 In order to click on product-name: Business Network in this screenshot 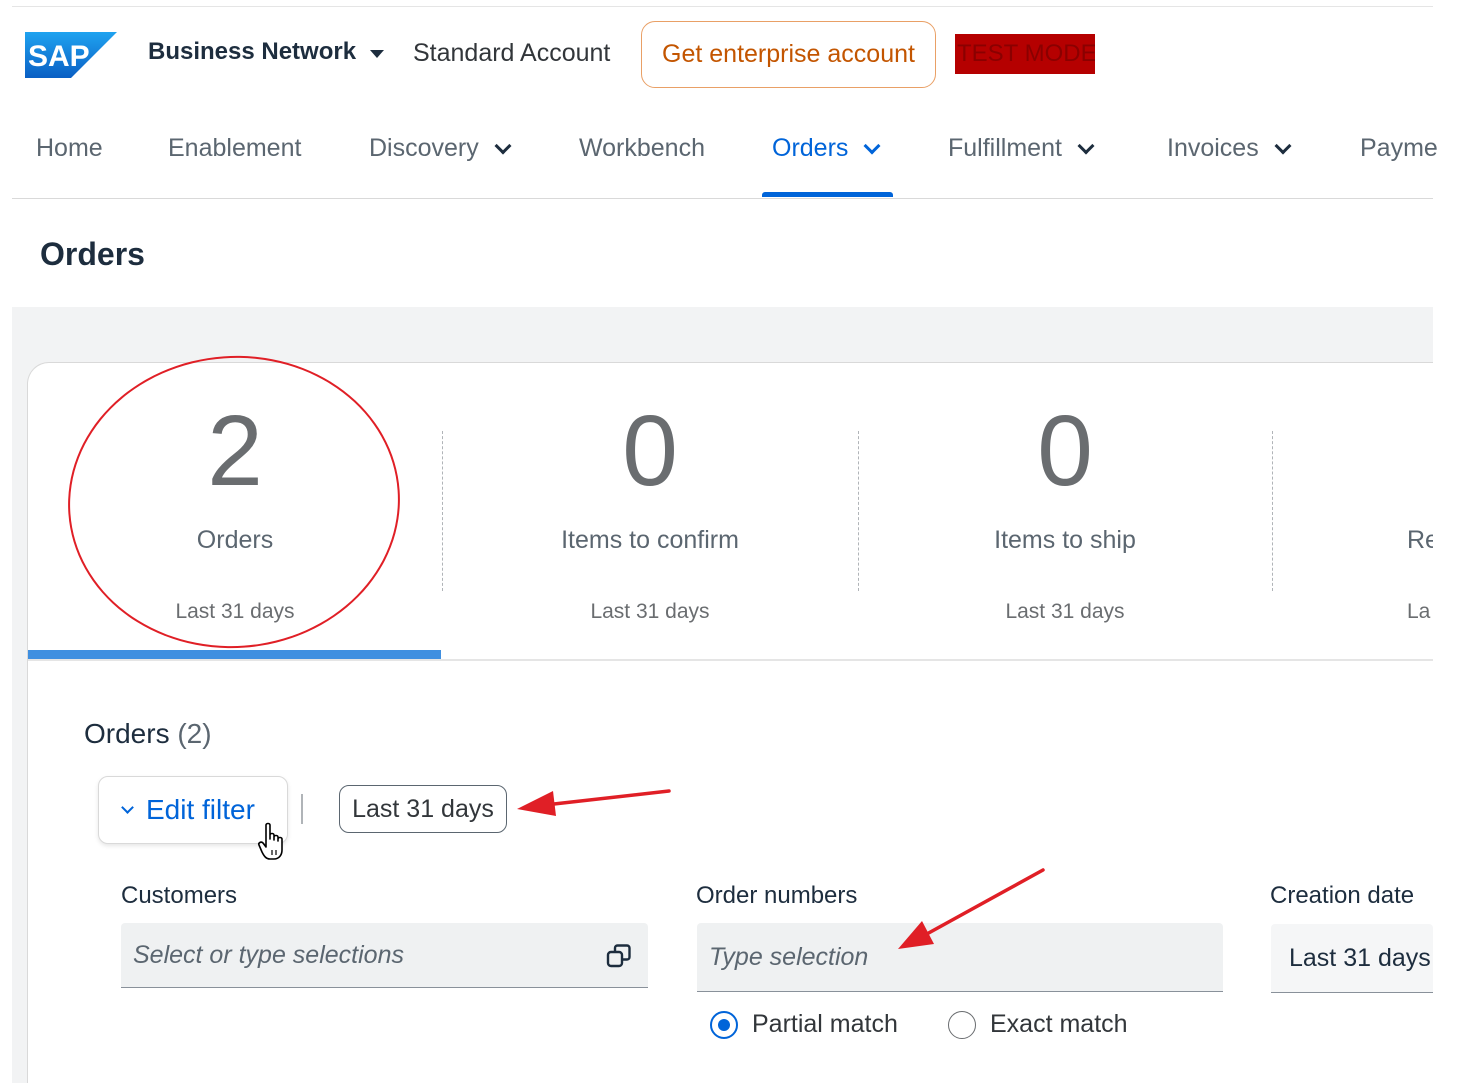, I will do `click(252, 51)`.